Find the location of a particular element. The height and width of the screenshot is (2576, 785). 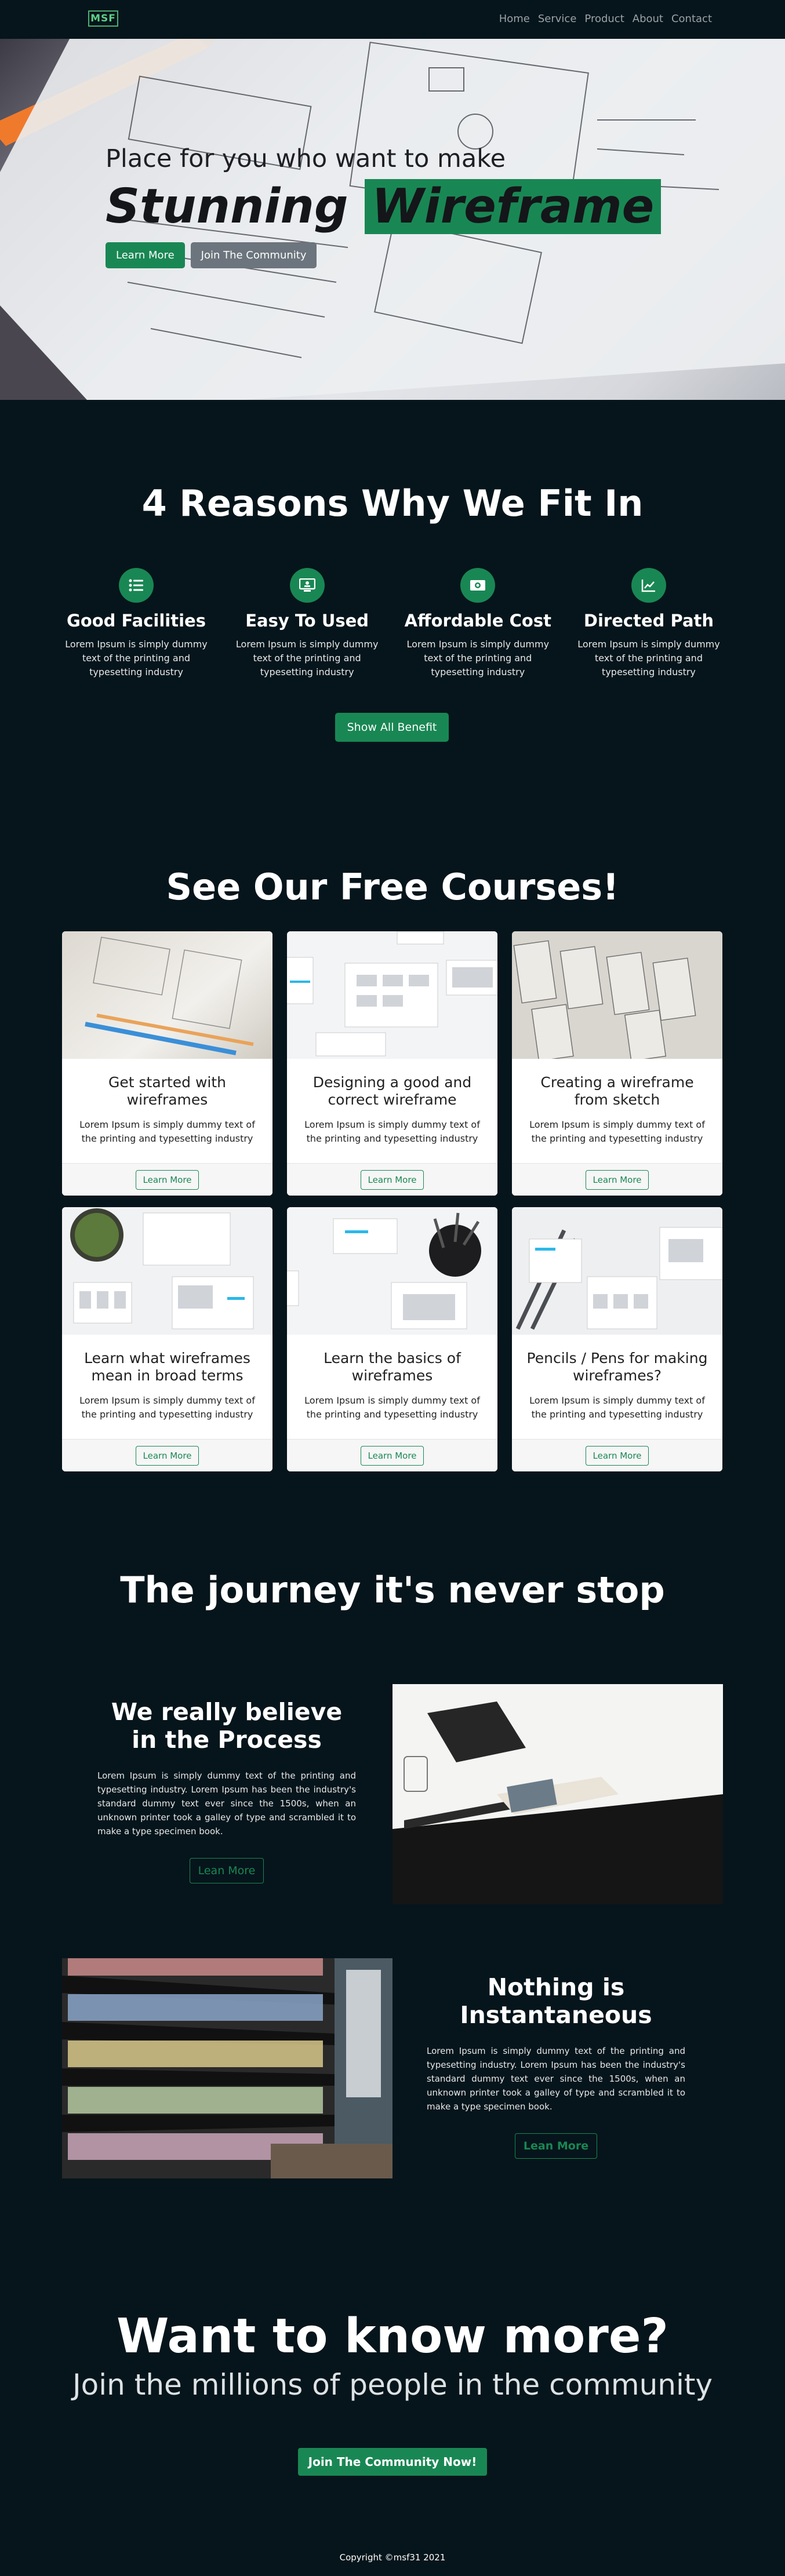

nav-link-about: About is located at coordinates (648, 19).